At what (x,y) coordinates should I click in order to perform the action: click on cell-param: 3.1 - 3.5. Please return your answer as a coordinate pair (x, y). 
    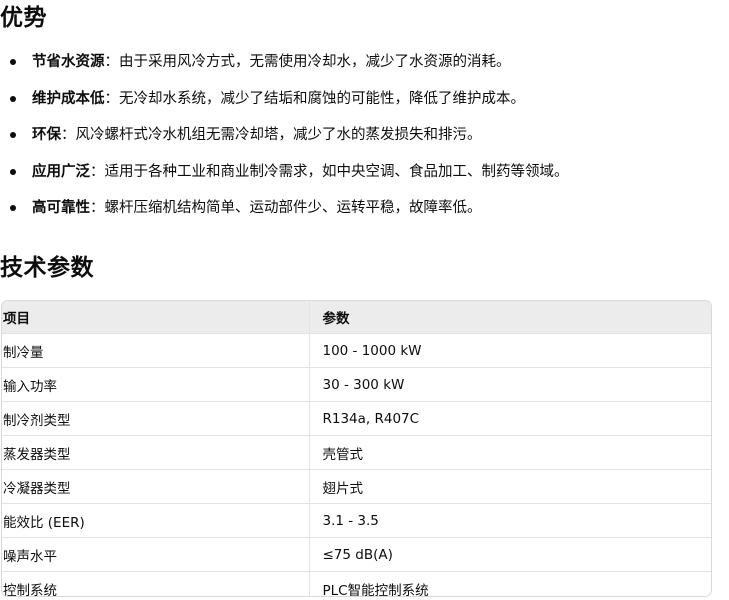
    Looking at the image, I should click on (510, 520).